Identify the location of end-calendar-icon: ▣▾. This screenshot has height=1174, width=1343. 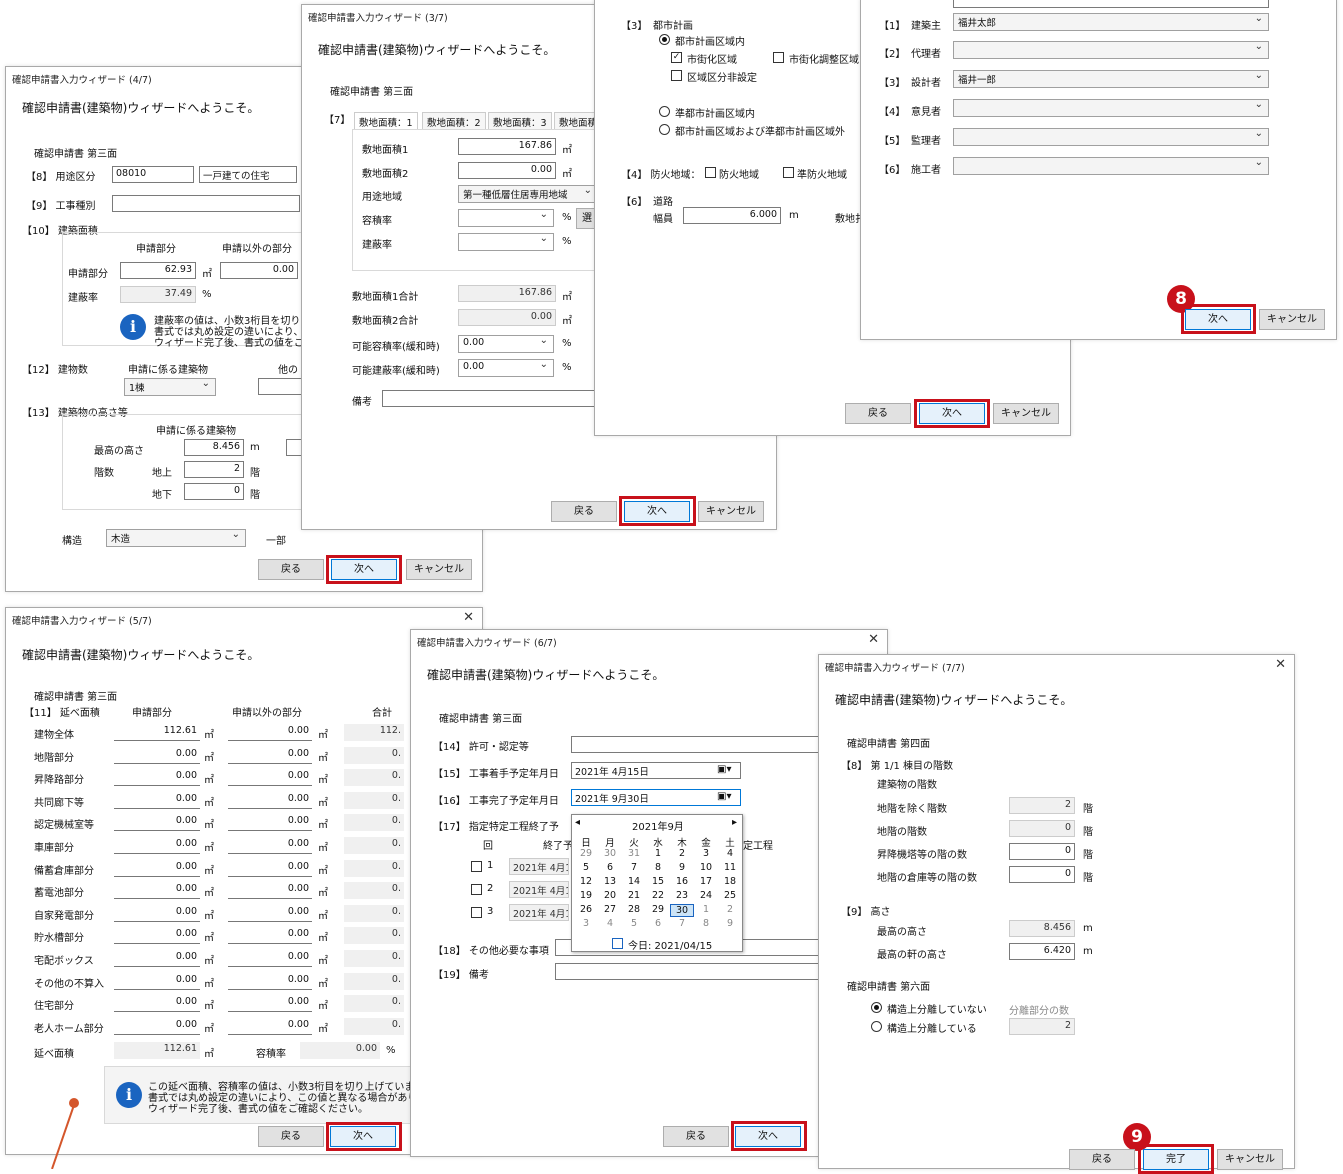
(724, 796).